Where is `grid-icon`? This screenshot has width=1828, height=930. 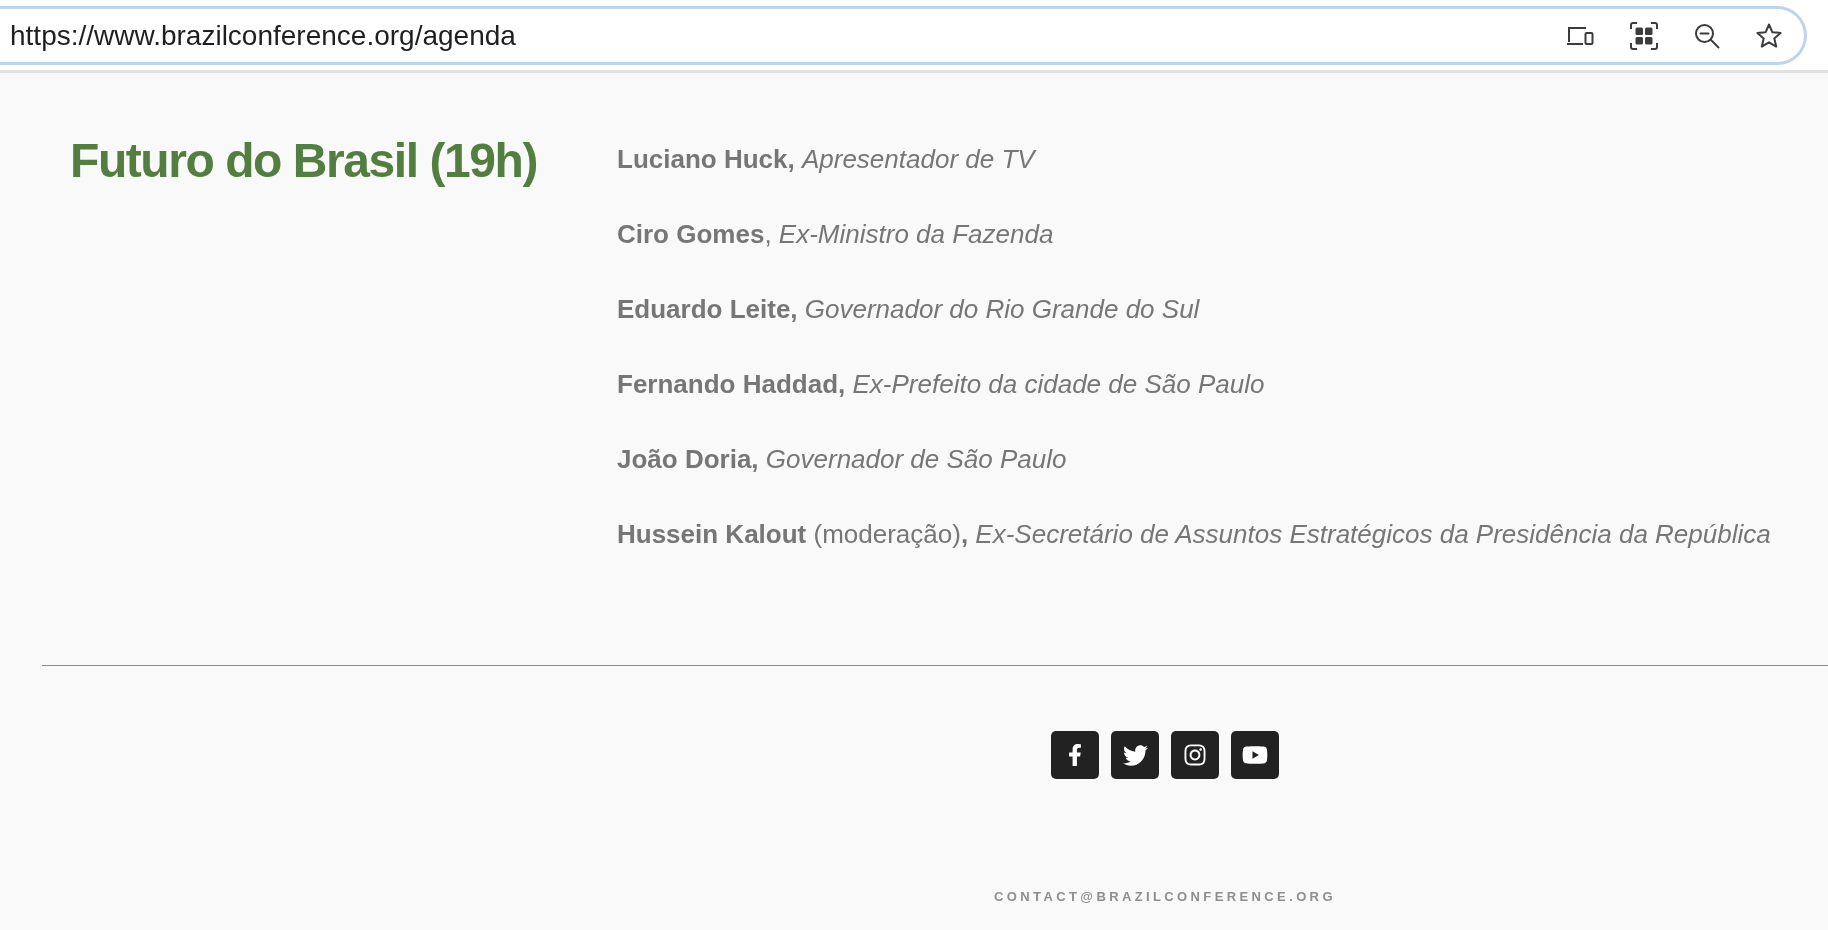 grid-icon is located at coordinates (1644, 35).